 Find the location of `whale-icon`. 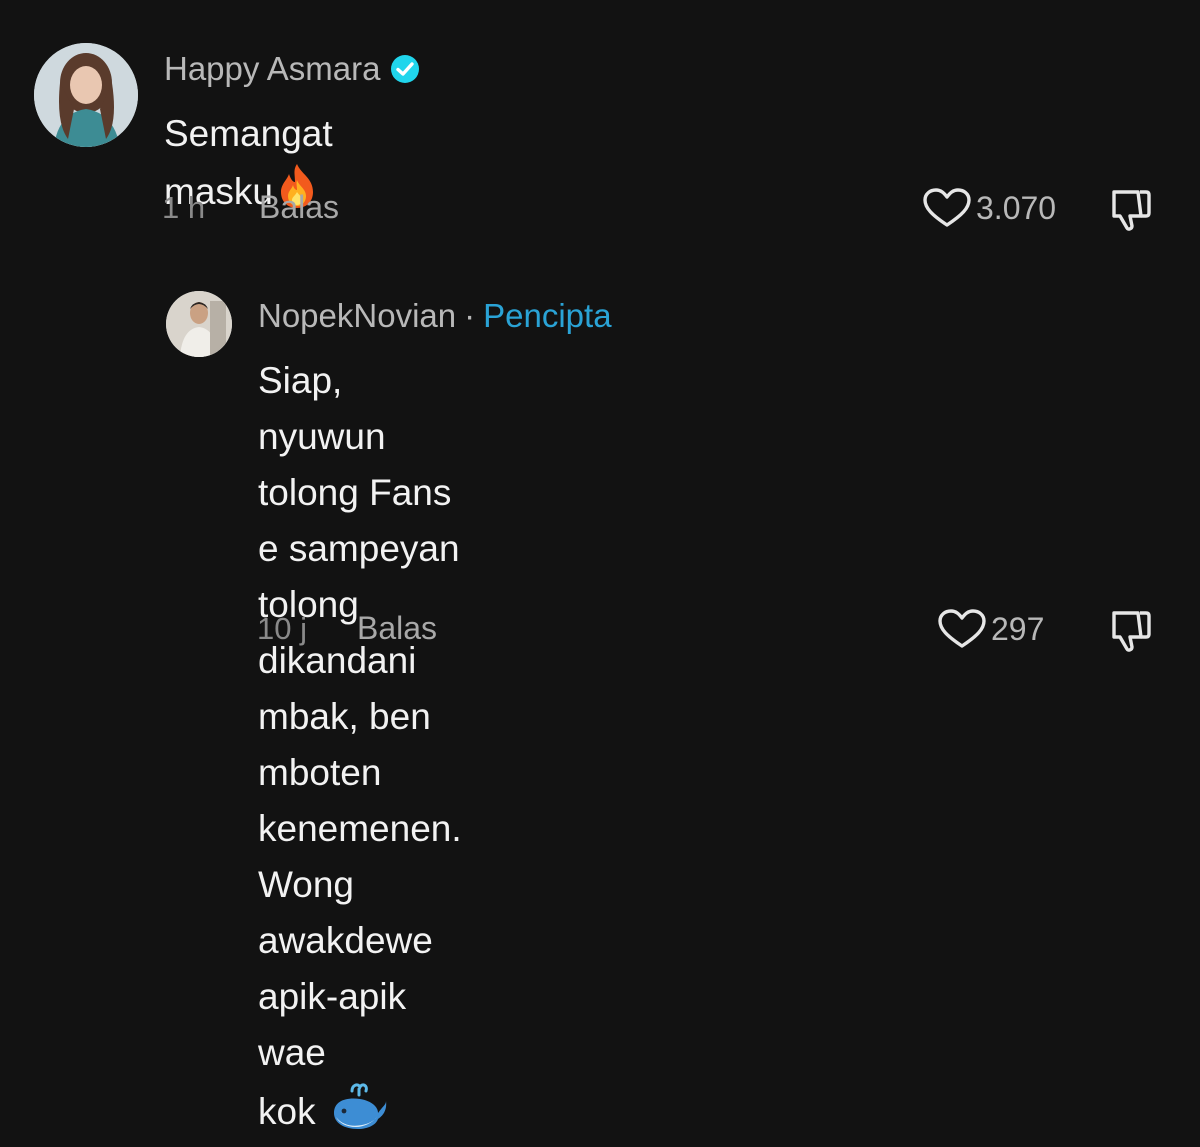

whale-icon is located at coordinates (359, 1114).